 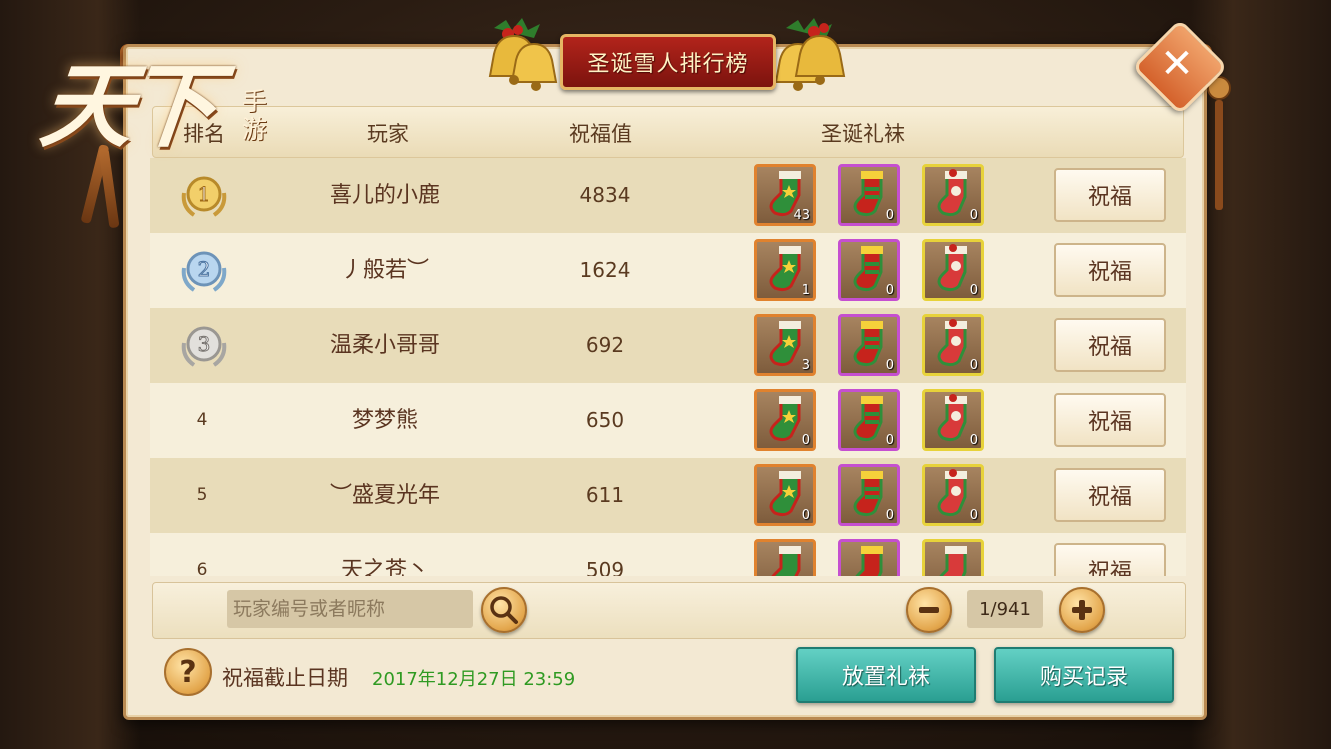 What do you see at coordinates (668, 554) in the screenshot?
I see `table-row: 6 天之苍丶 509 祝福` at bounding box center [668, 554].